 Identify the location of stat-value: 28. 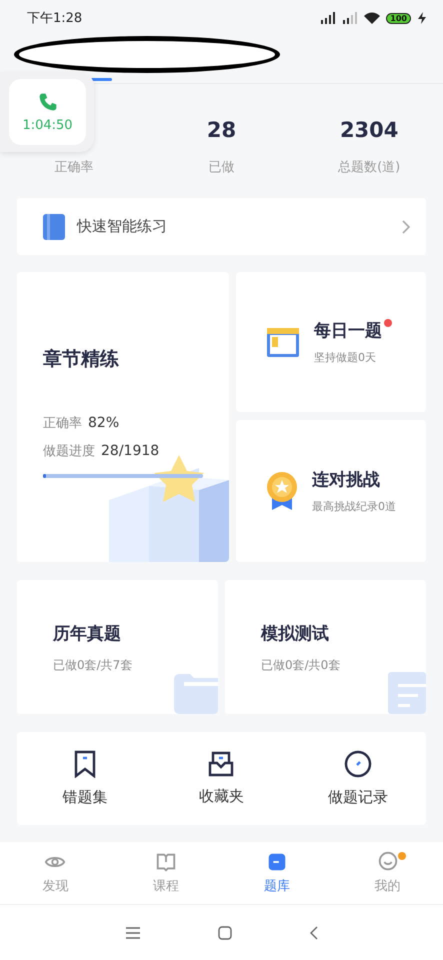
(221, 131).